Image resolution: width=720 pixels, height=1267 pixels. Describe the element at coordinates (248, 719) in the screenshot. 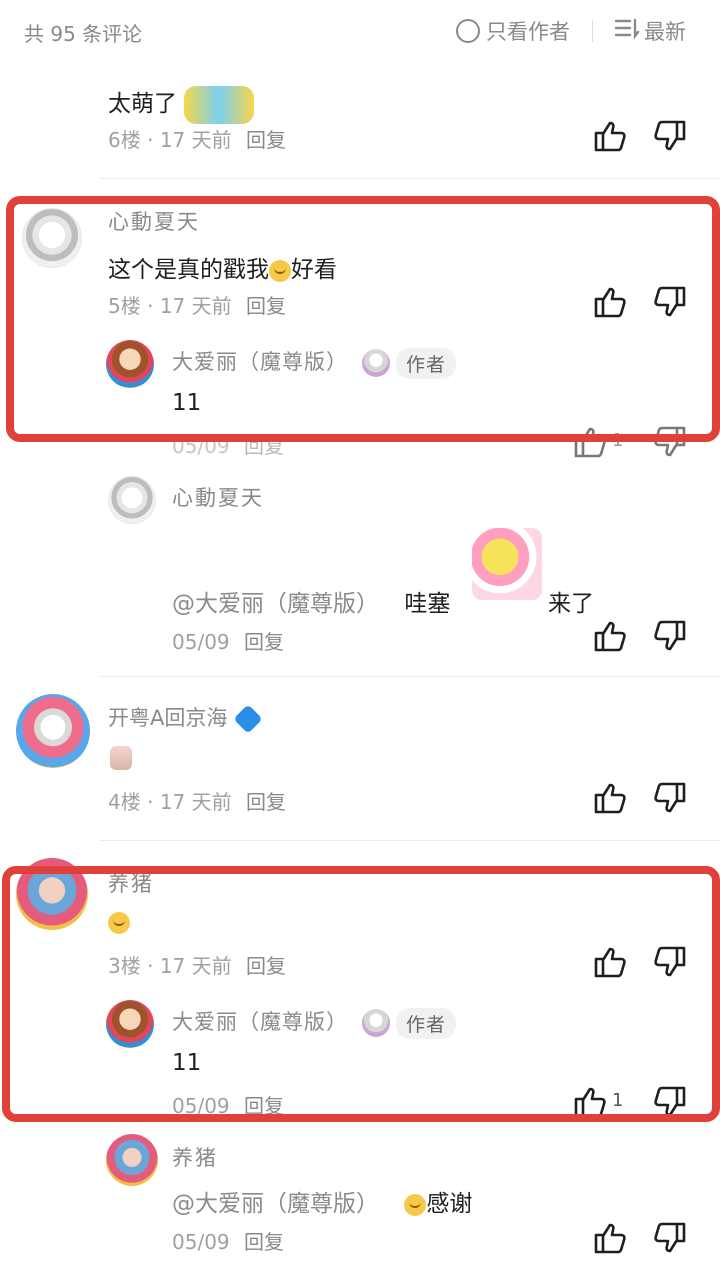

I see `trophy-badge-icon` at that location.